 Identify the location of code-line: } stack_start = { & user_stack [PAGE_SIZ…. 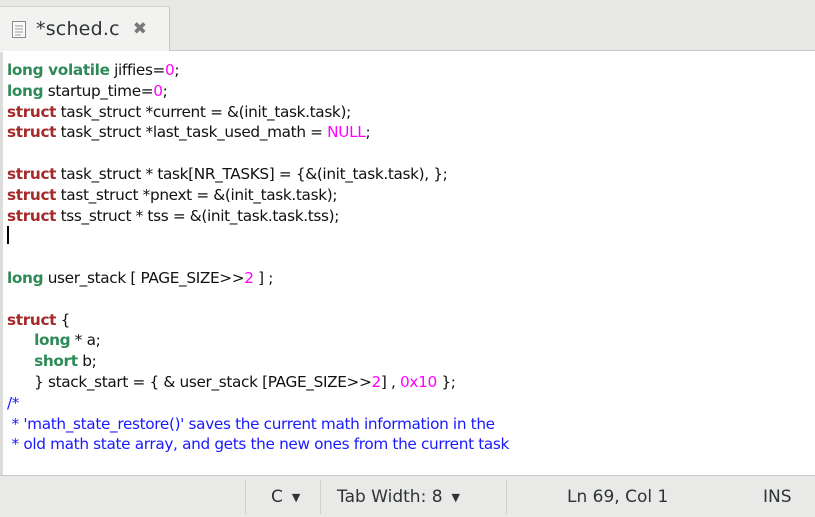
(258, 382).